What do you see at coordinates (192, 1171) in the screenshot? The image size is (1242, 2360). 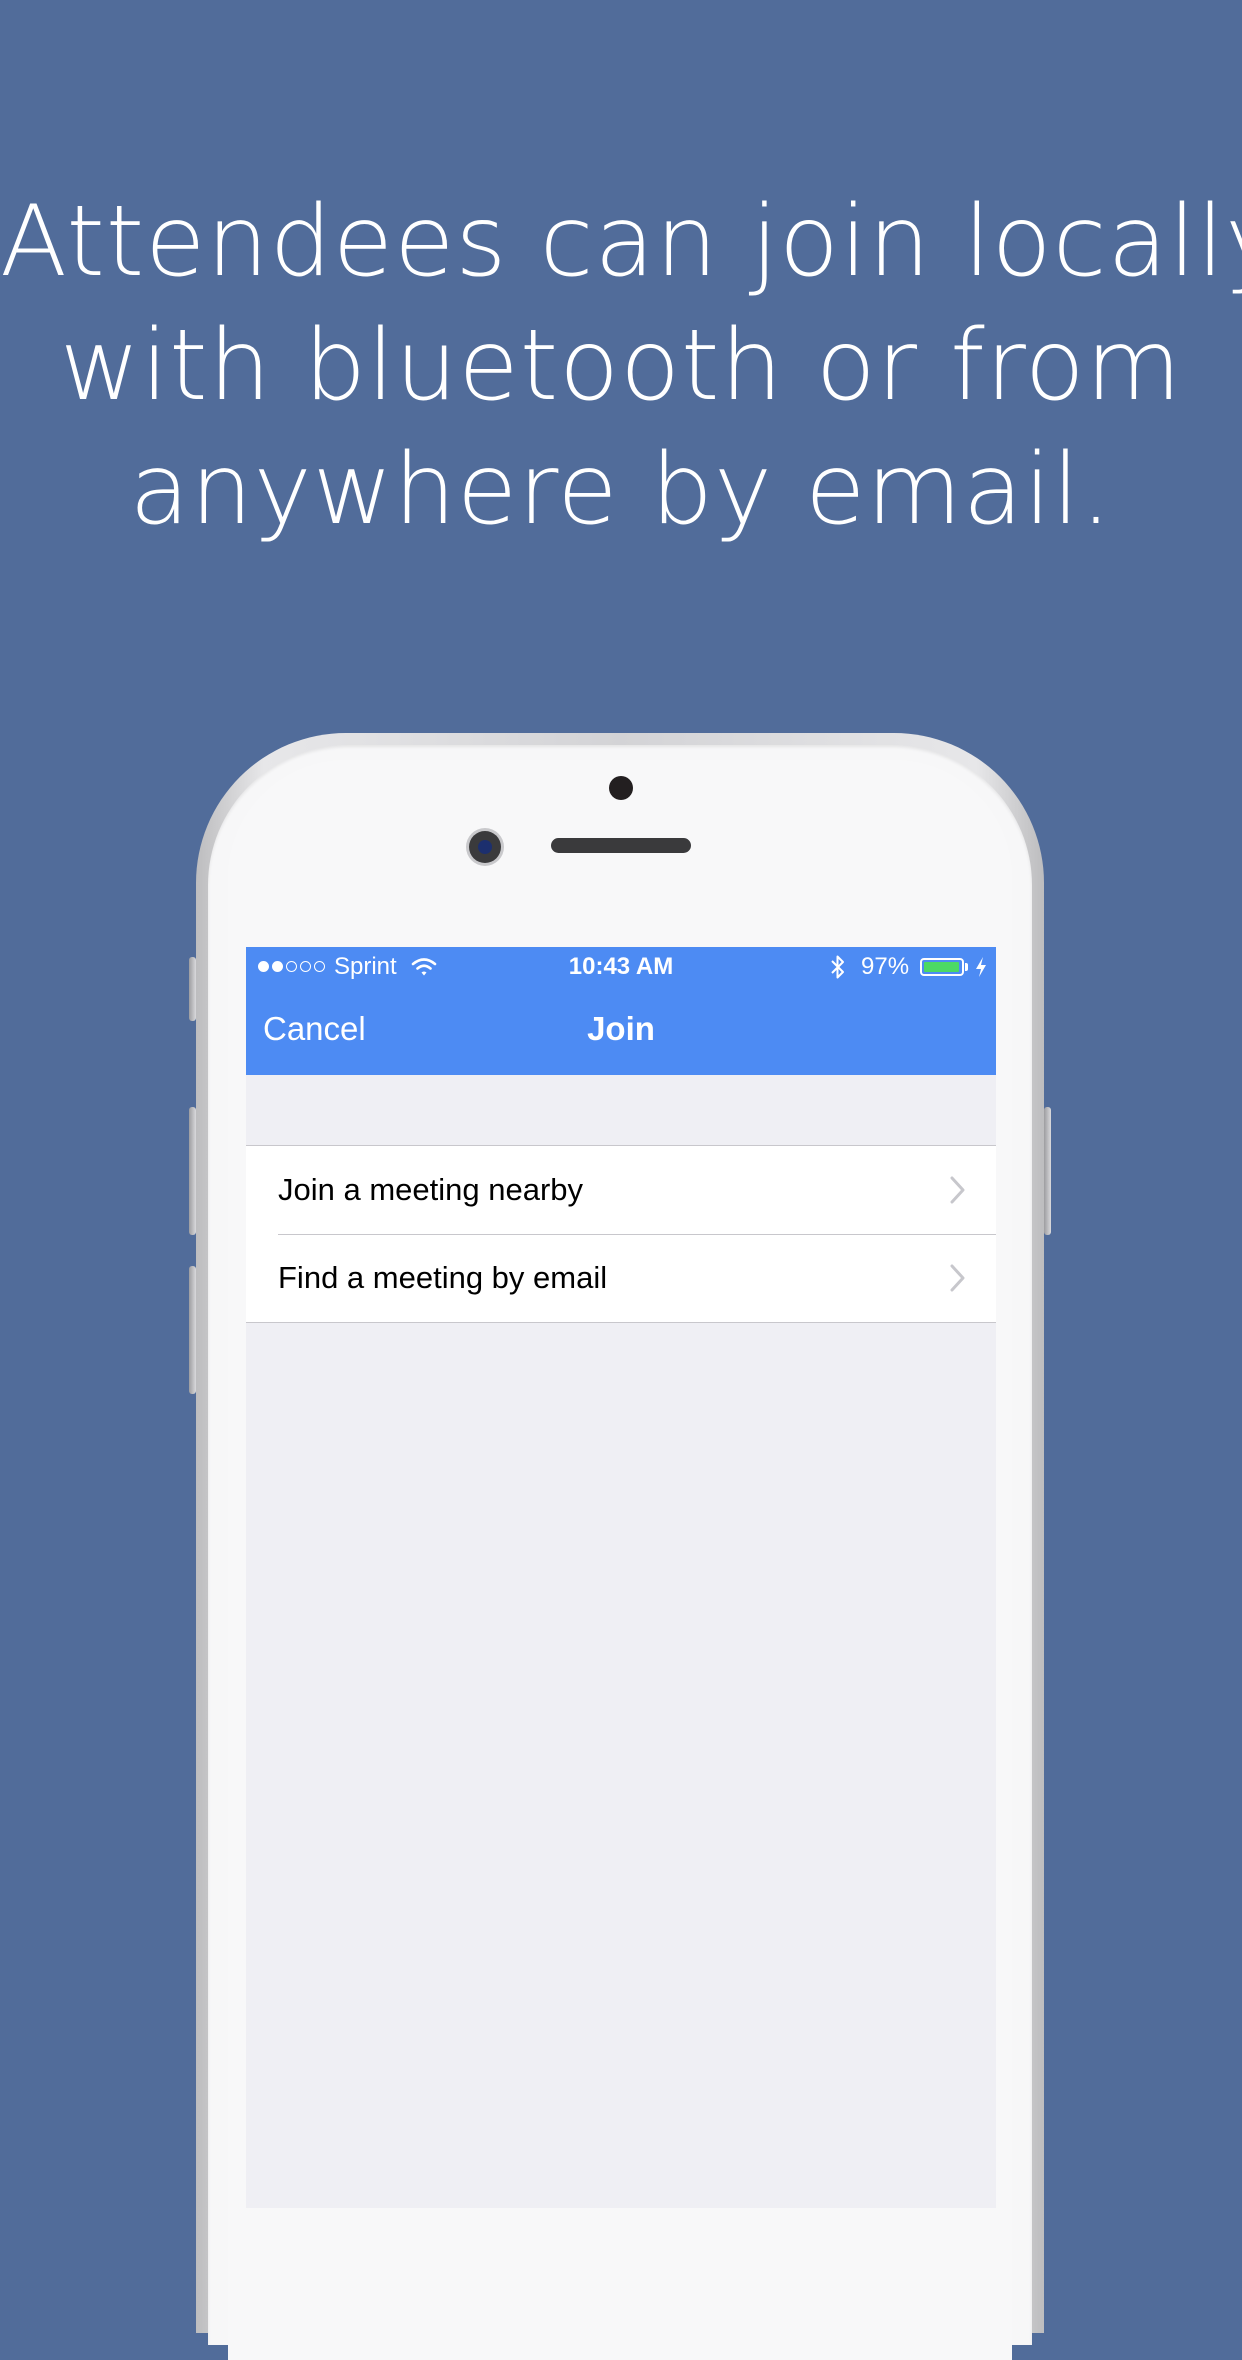 I see `volume-up-button` at bounding box center [192, 1171].